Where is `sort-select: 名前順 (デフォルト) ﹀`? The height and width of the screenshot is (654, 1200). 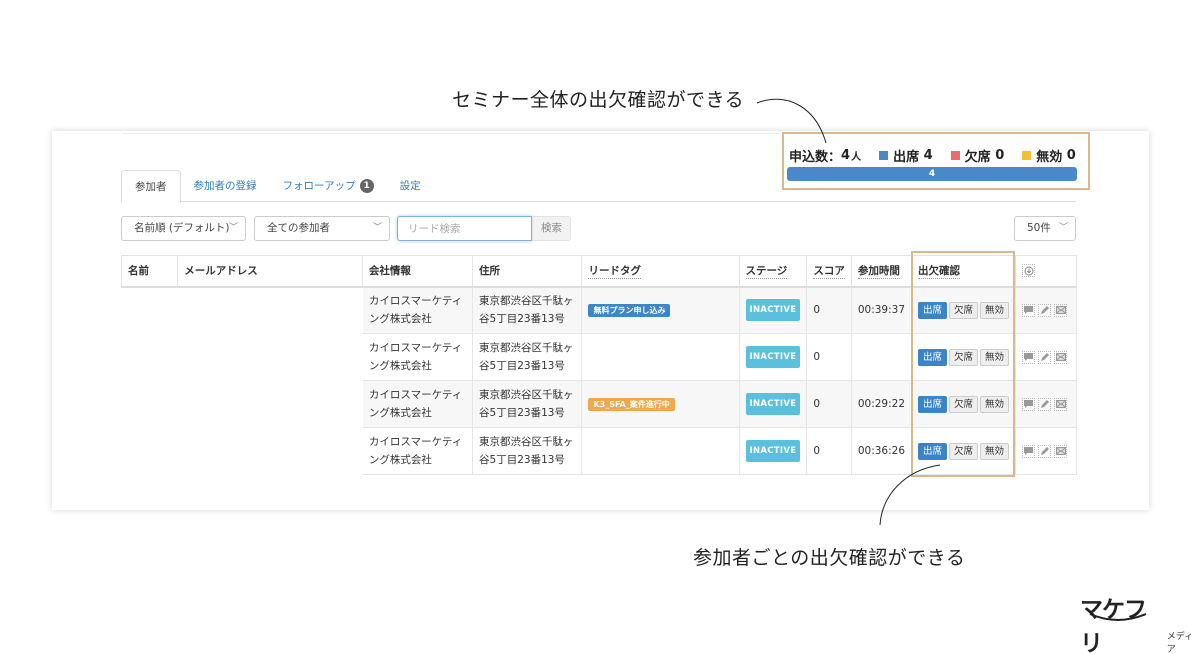 sort-select: 名前順 (デフォルト) ﹀ is located at coordinates (183, 228).